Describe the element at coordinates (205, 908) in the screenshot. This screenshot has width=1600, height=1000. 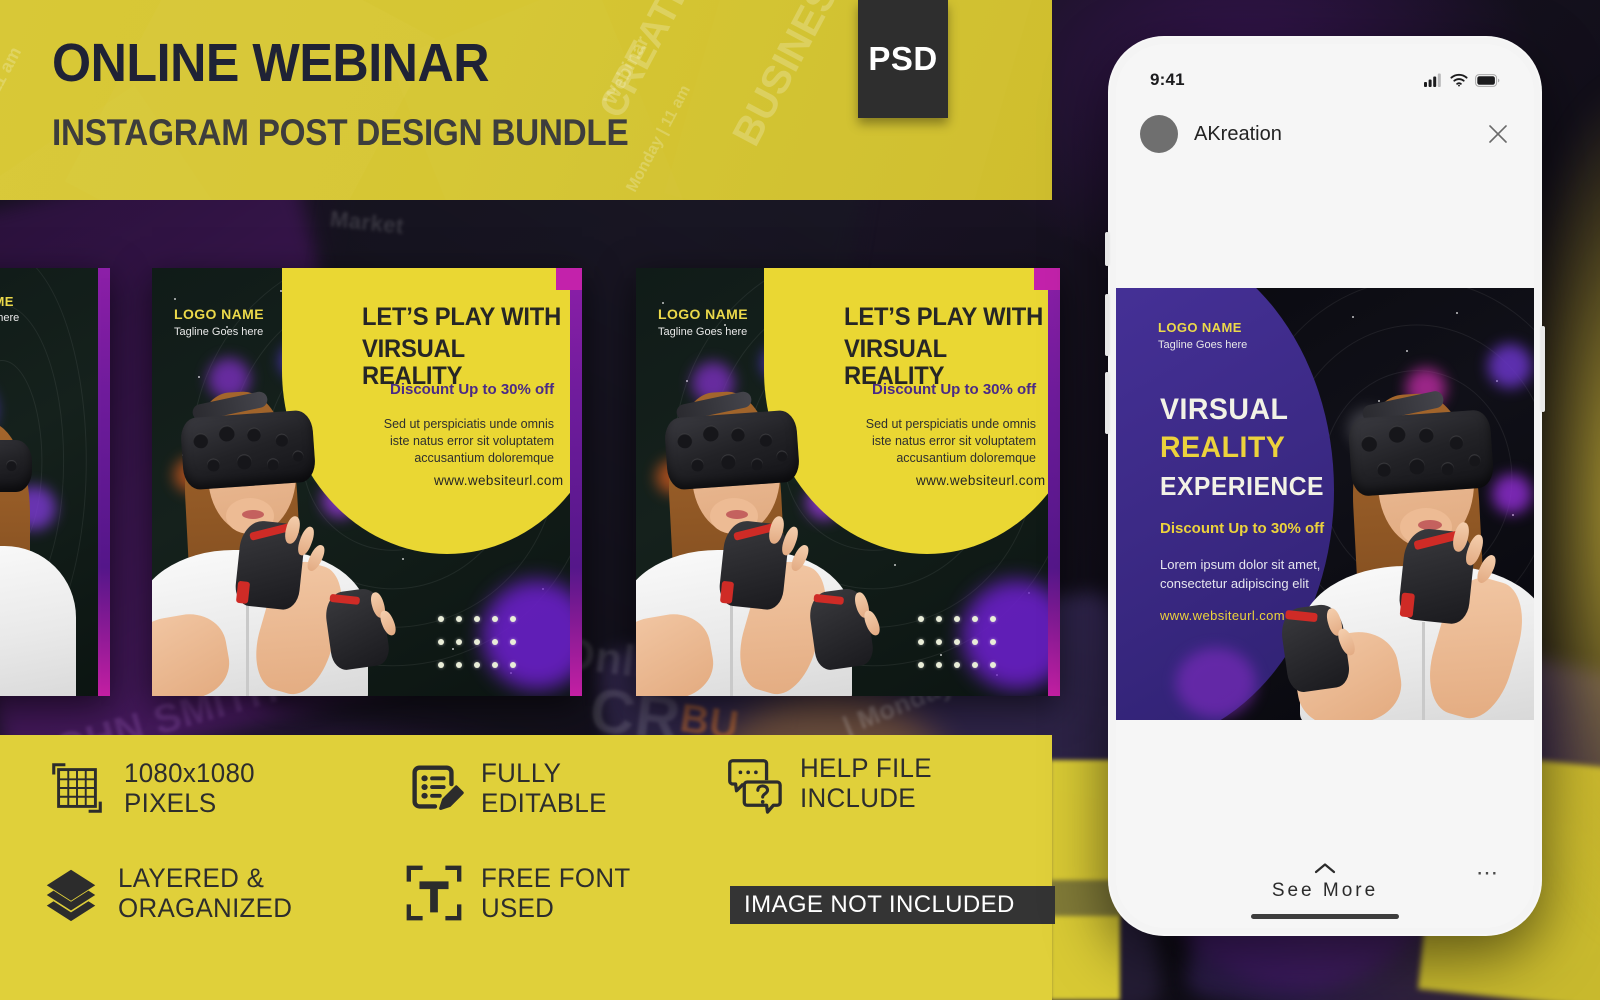
I see `feature-line-2: ORAGANIZED` at that location.